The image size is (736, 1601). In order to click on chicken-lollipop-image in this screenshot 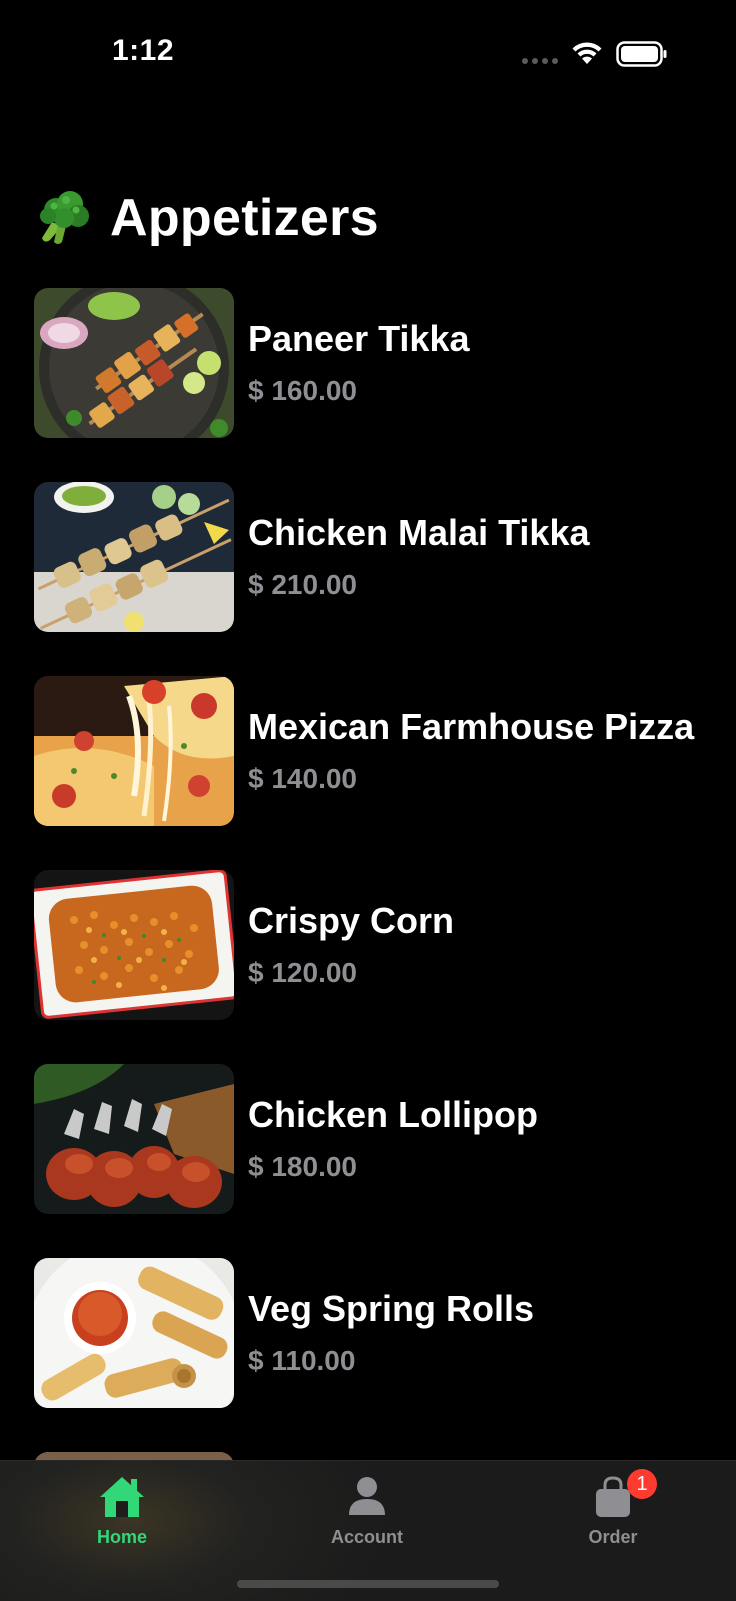, I will do `click(134, 1139)`.